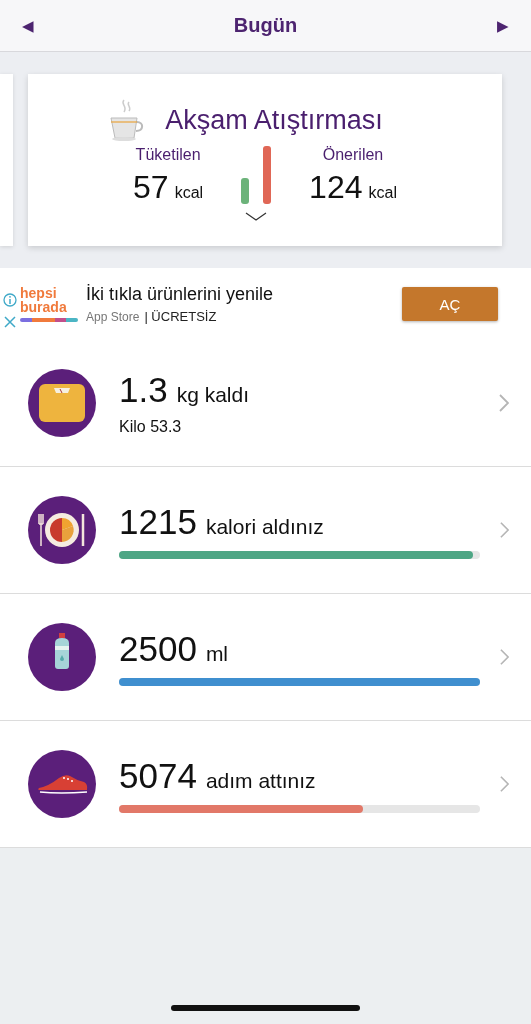 The image size is (531, 1024). Describe the element at coordinates (213, 395) in the screenshot. I see `metric-label: kg kaldı` at that location.